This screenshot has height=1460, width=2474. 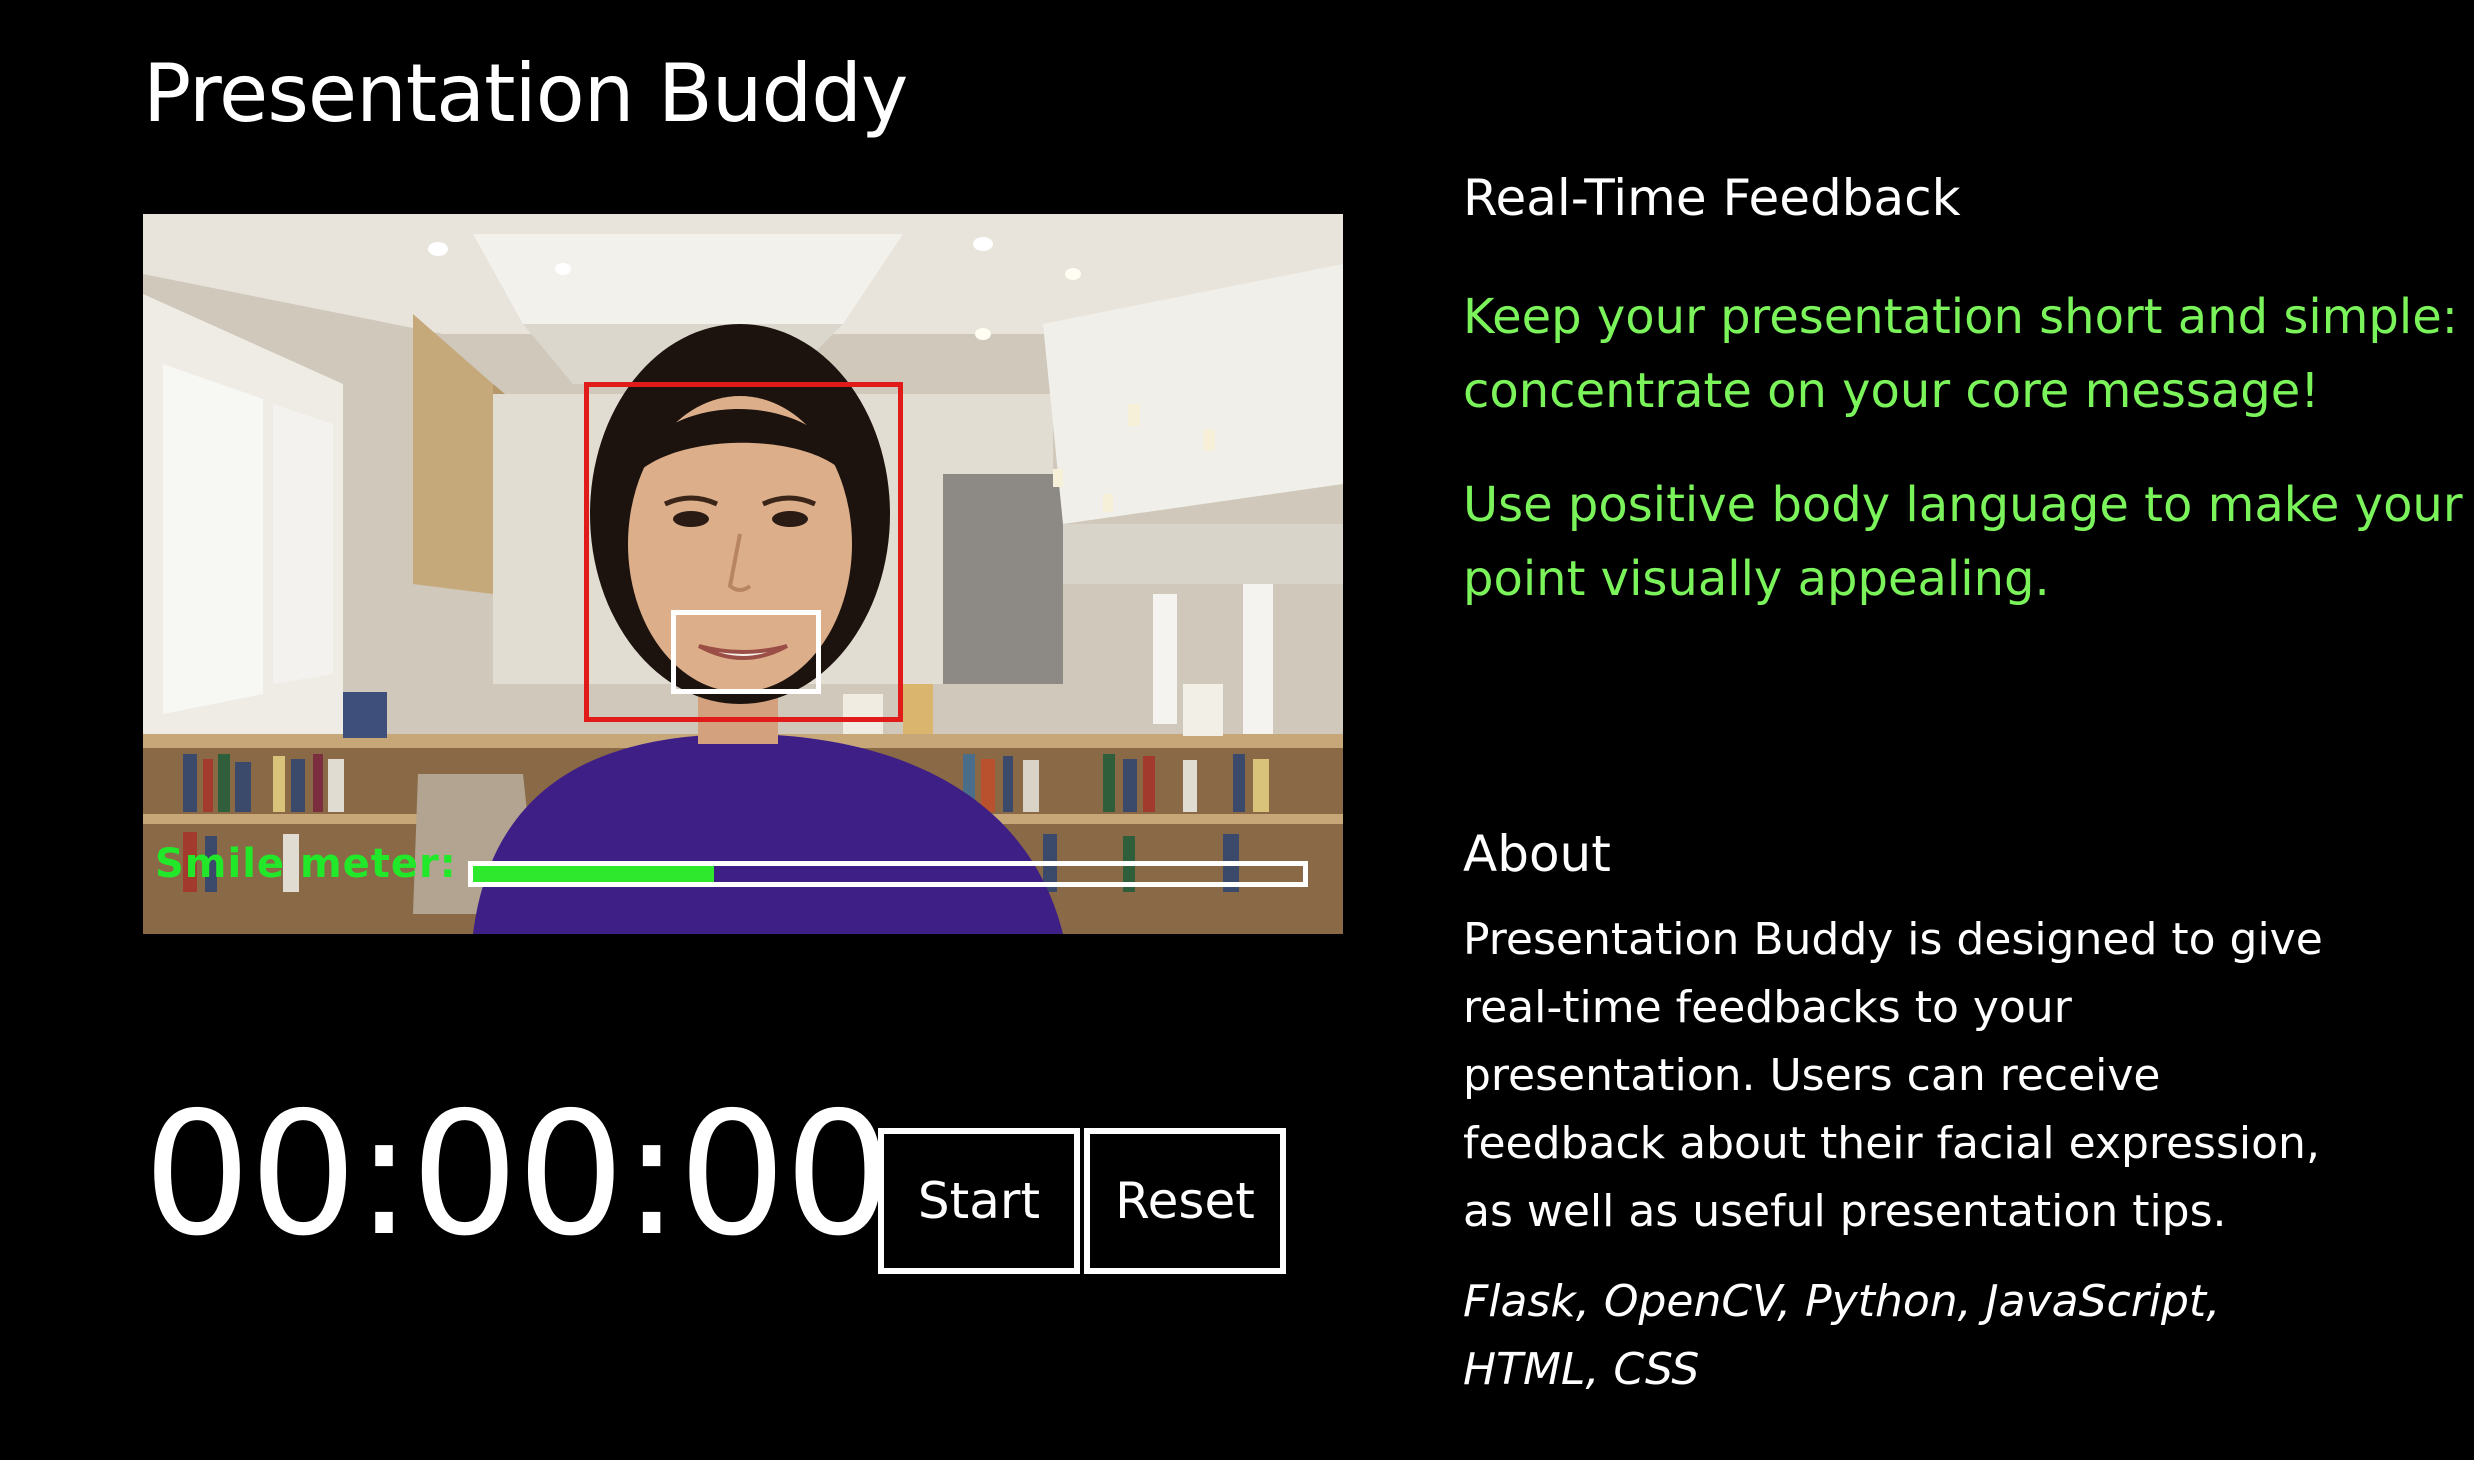 What do you see at coordinates (1712, 198) in the screenshot?
I see `feedback-heading: Real-Time Feedback` at bounding box center [1712, 198].